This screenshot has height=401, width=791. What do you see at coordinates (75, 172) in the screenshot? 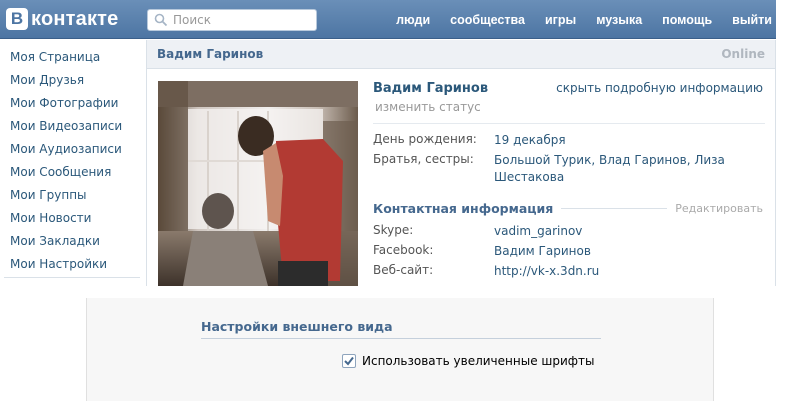
I see `sidebar-item-messages: Мои Сообщения` at bounding box center [75, 172].